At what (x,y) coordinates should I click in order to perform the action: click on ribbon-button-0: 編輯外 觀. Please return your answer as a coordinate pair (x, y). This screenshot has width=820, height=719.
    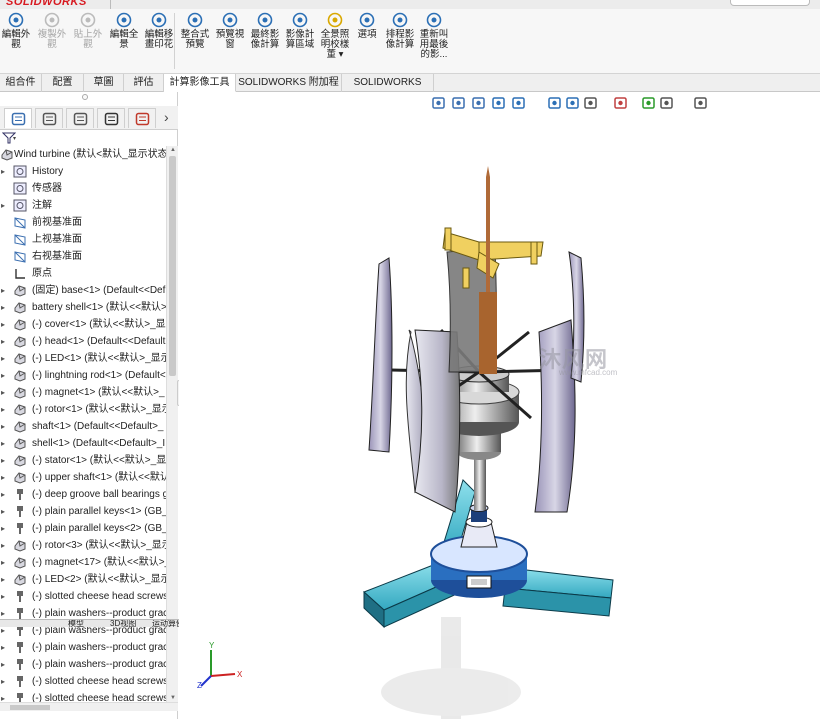
    Looking at the image, I should click on (16, 30).